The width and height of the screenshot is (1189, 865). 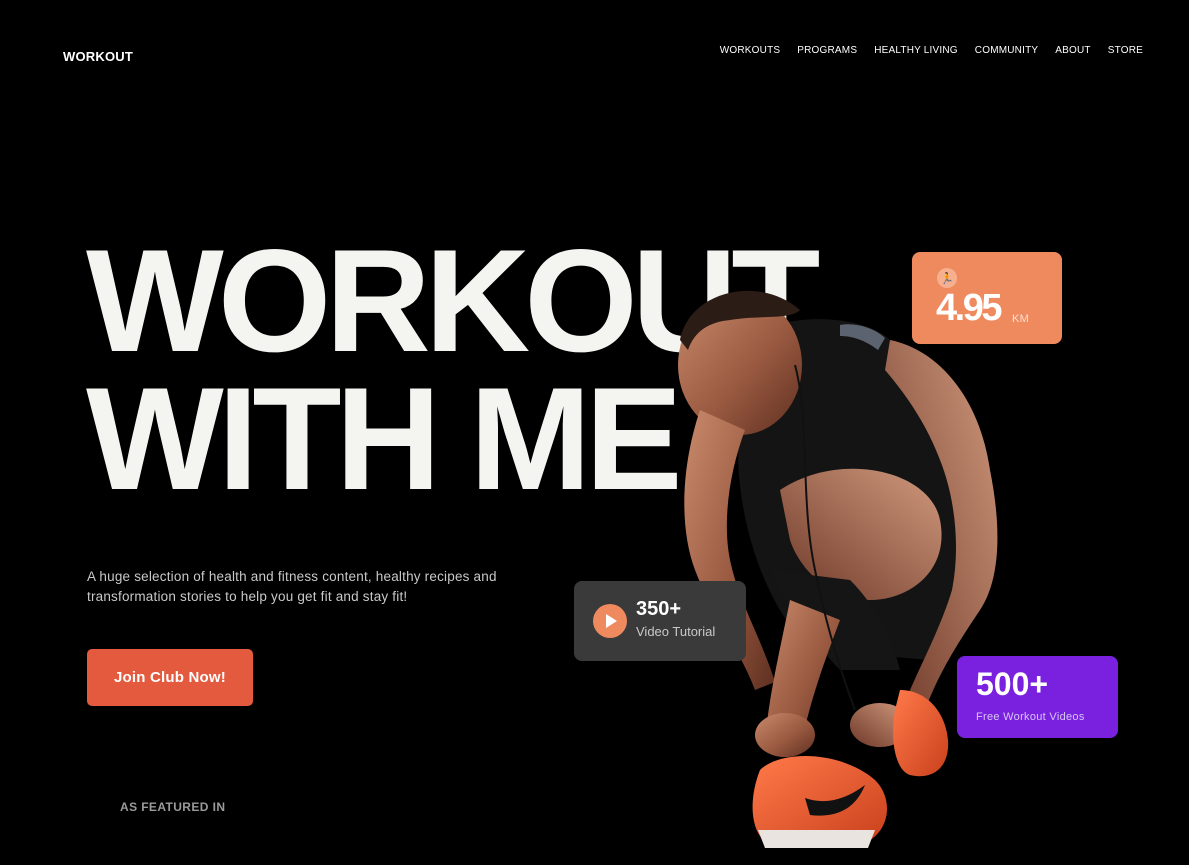 What do you see at coordinates (750, 51) in the screenshot?
I see `nav-workouts: WORKOUTS` at bounding box center [750, 51].